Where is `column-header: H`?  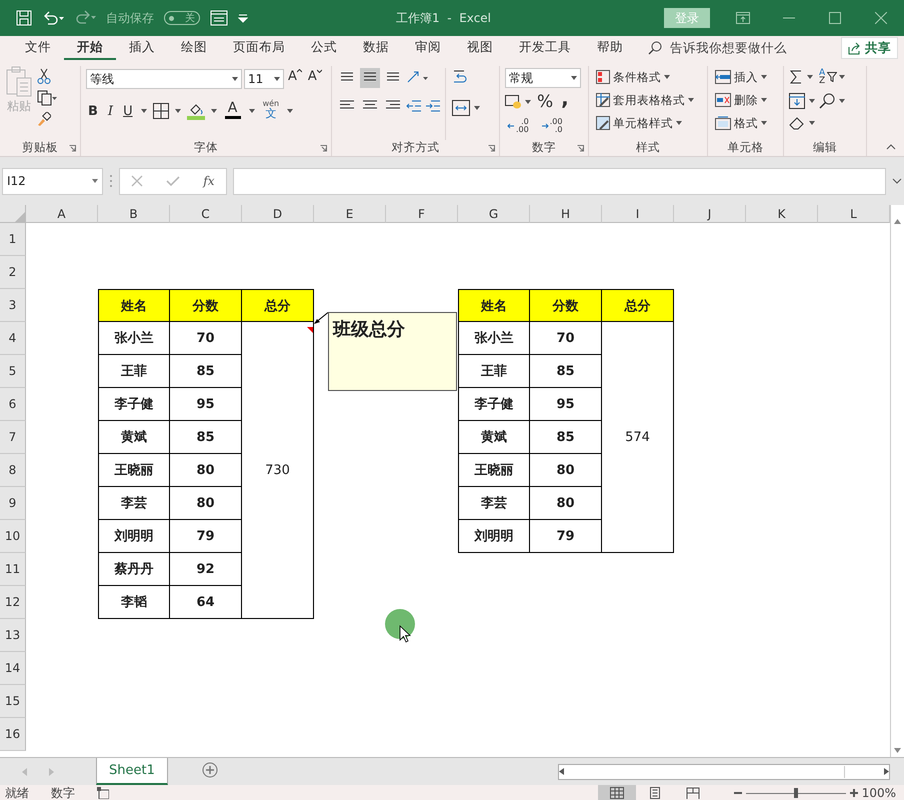
column-header: H is located at coordinates (566, 214).